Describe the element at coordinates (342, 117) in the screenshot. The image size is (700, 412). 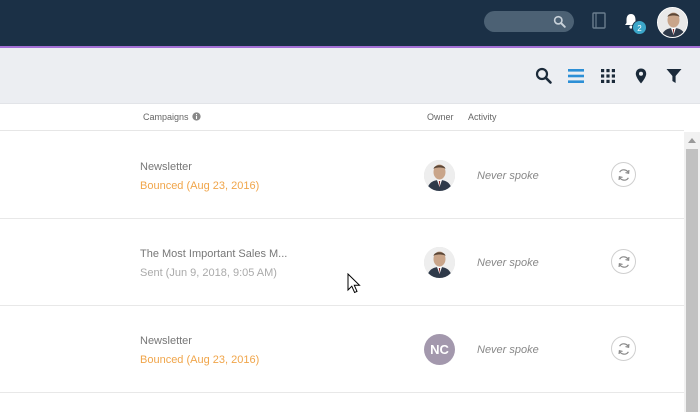
I see `column-header: Campaigns Owner Activity` at that location.